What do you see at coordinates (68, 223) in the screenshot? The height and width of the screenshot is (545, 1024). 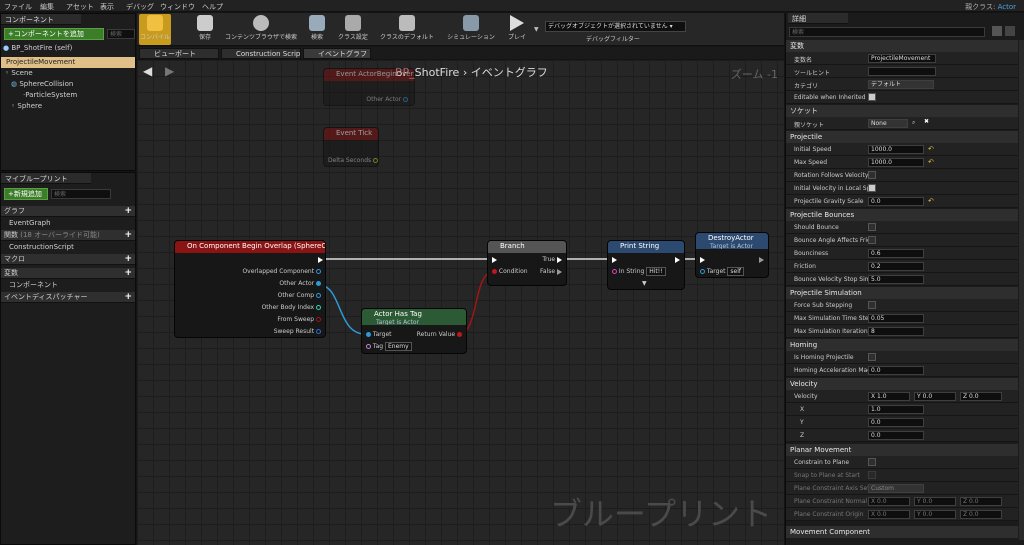 I see `graph-item-eventgraph: EventGraph` at bounding box center [68, 223].